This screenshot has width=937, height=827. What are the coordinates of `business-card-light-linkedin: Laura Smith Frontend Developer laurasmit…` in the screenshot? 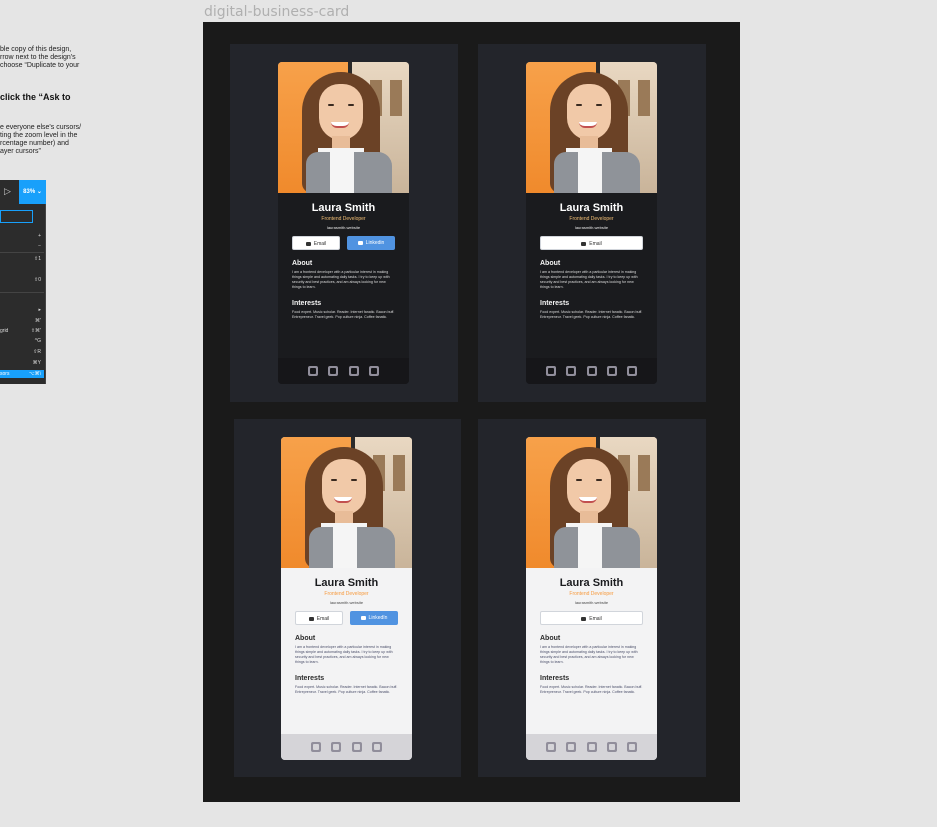 It's located at (346, 598).